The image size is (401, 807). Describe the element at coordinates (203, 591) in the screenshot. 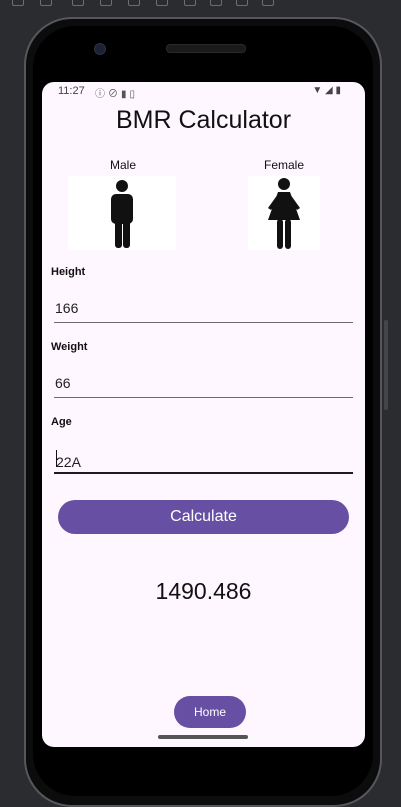

I see `bmr-result: 1490.486` at that location.